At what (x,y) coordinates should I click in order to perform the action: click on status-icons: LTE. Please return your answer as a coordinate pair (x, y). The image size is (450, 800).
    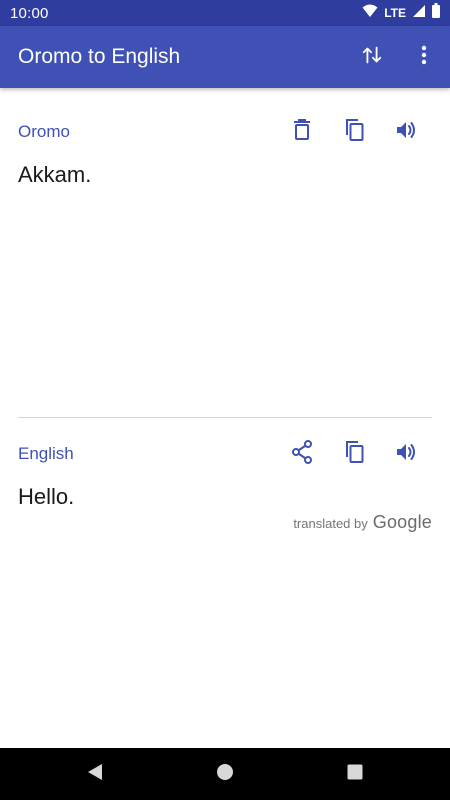
    Looking at the image, I should click on (401, 13).